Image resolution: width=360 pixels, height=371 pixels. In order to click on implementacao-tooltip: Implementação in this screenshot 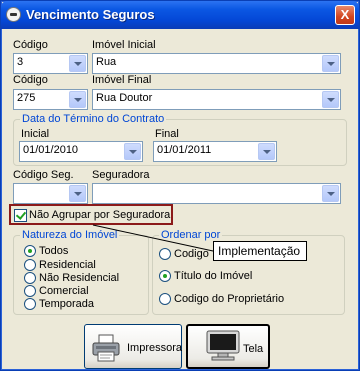, I will do `click(260, 251)`.